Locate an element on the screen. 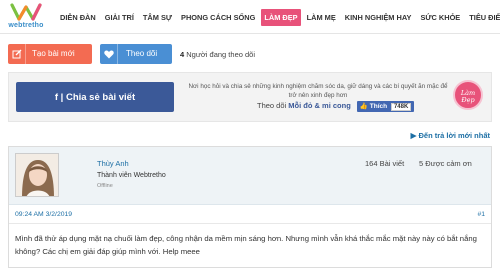  facebook-like-button: 👍 Thích 748K is located at coordinates (385, 106).